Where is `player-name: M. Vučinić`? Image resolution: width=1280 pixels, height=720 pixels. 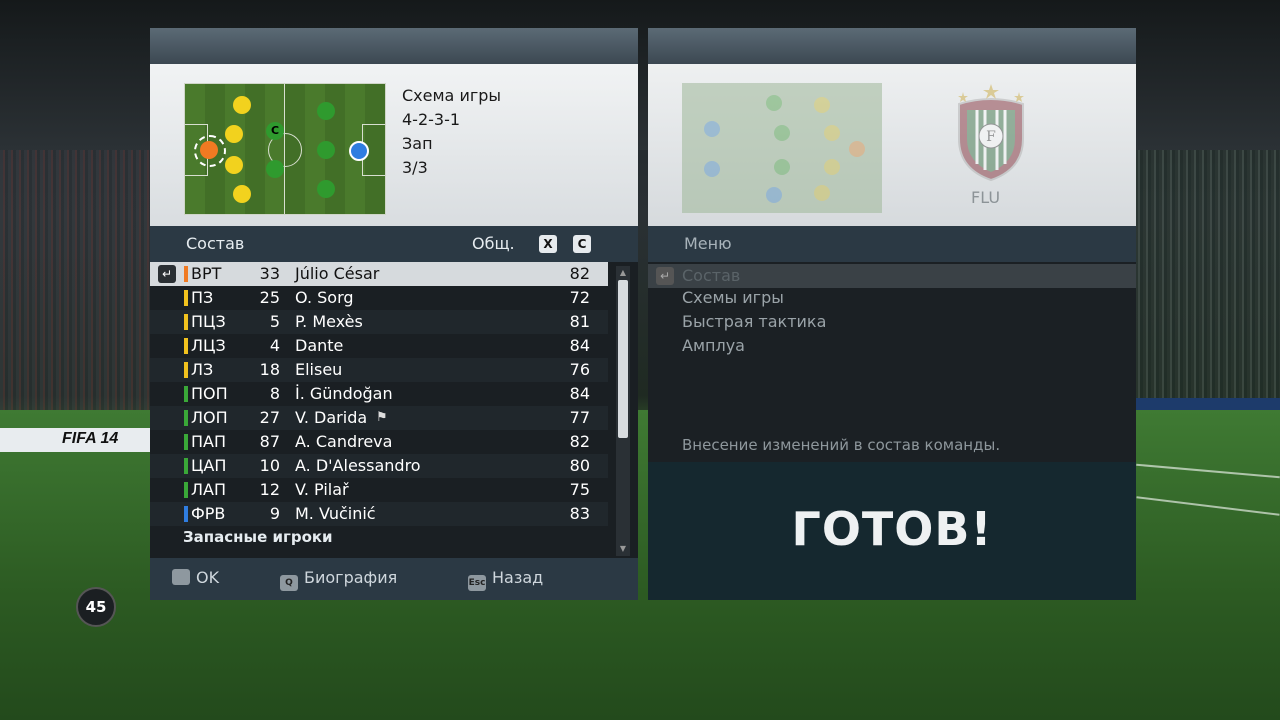
player-name: M. Vučinić is located at coordinates (335, 513).